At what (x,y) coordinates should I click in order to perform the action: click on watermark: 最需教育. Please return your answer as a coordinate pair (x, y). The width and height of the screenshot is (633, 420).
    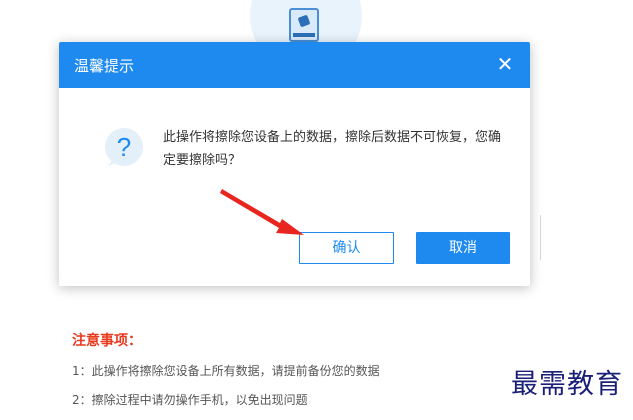
    Looking at the image, I should click on (567, 384).